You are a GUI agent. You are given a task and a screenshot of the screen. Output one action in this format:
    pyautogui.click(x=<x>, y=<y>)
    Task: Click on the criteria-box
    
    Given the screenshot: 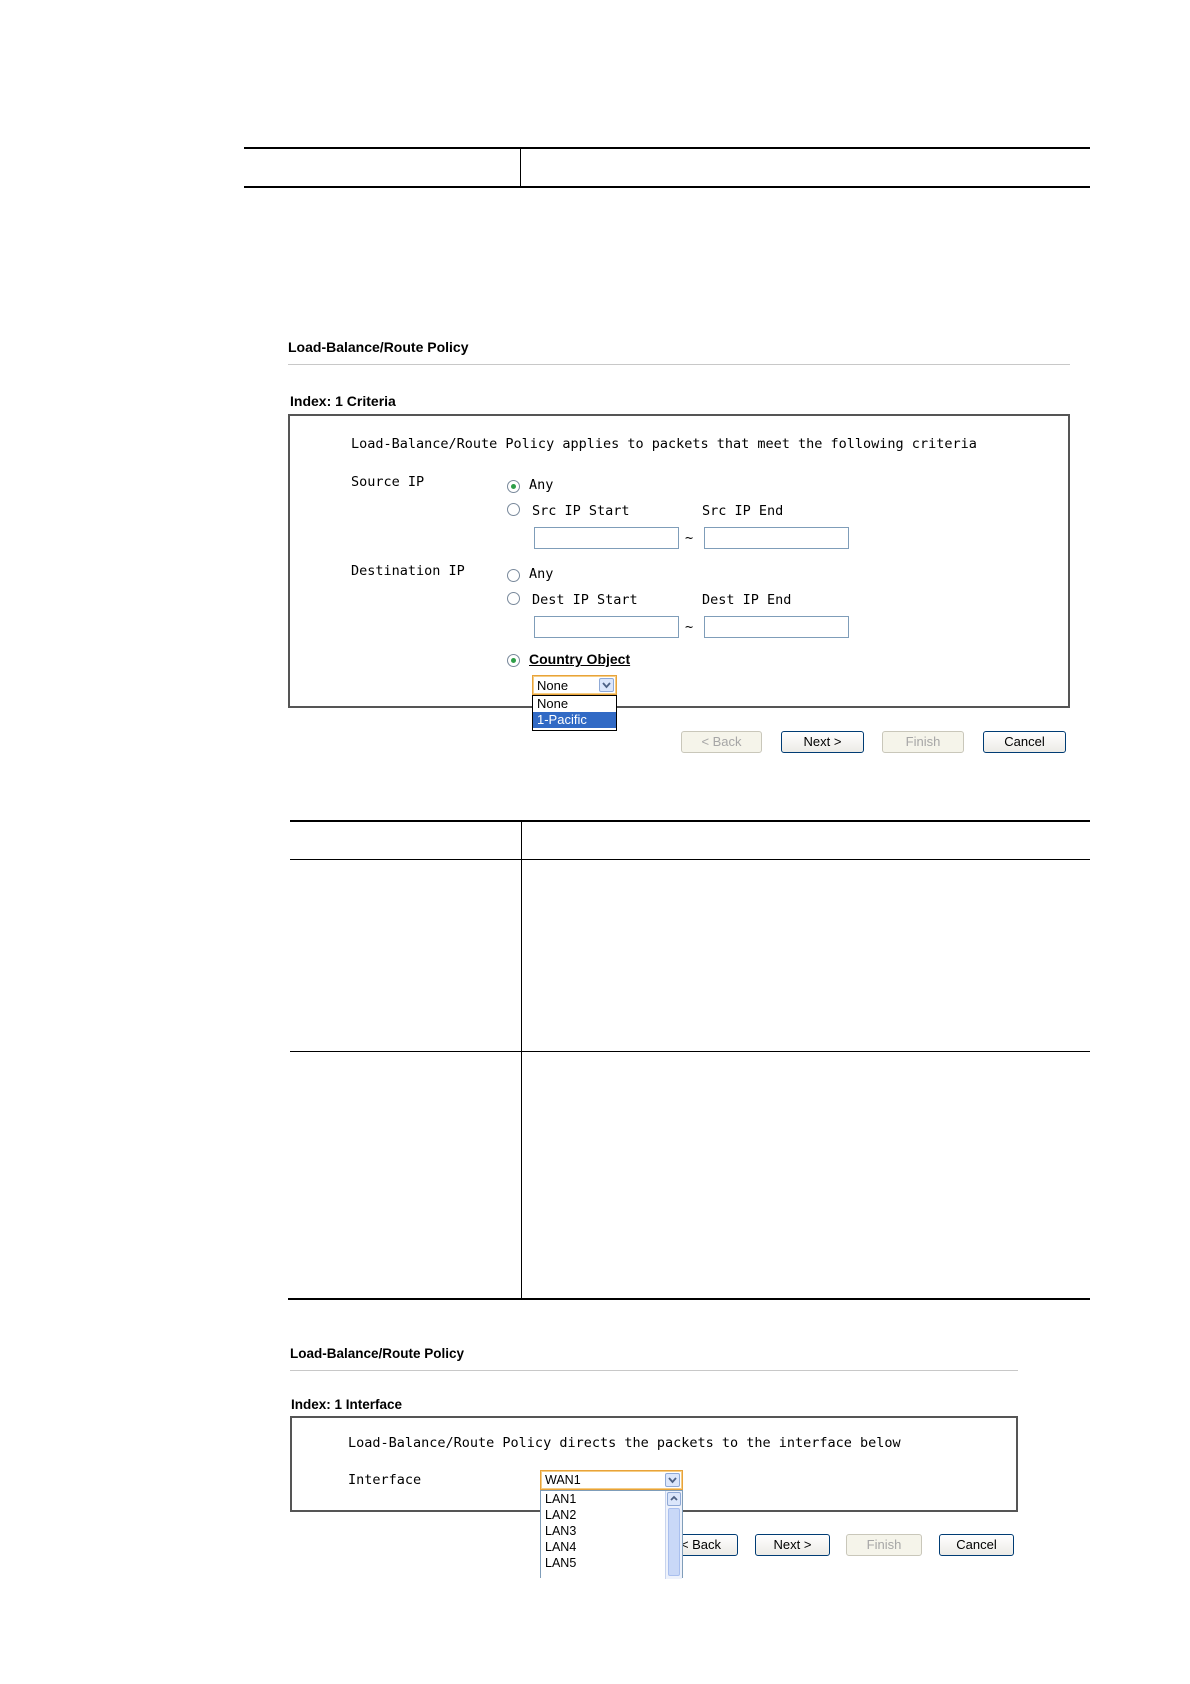 What is the action you would take?
    pyautogui.click(x=679, y=561)
    